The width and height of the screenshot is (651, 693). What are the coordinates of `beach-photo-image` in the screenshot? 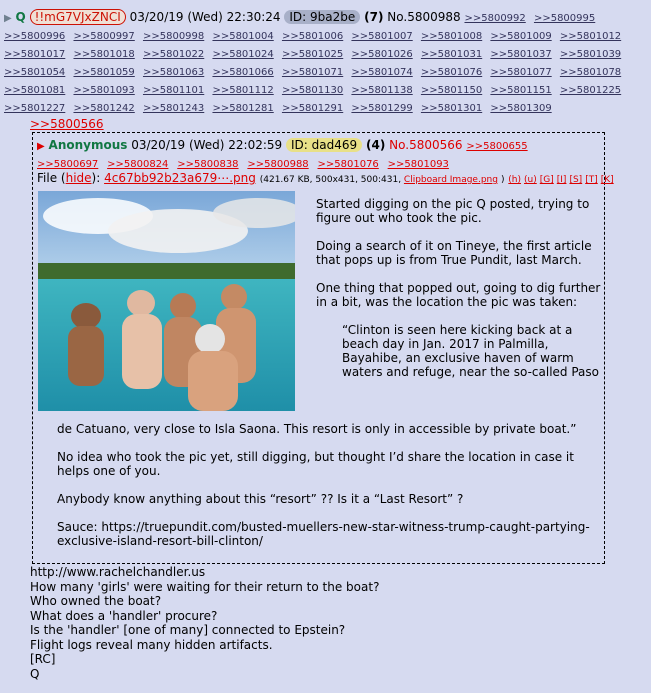 It's located at (166, 301).